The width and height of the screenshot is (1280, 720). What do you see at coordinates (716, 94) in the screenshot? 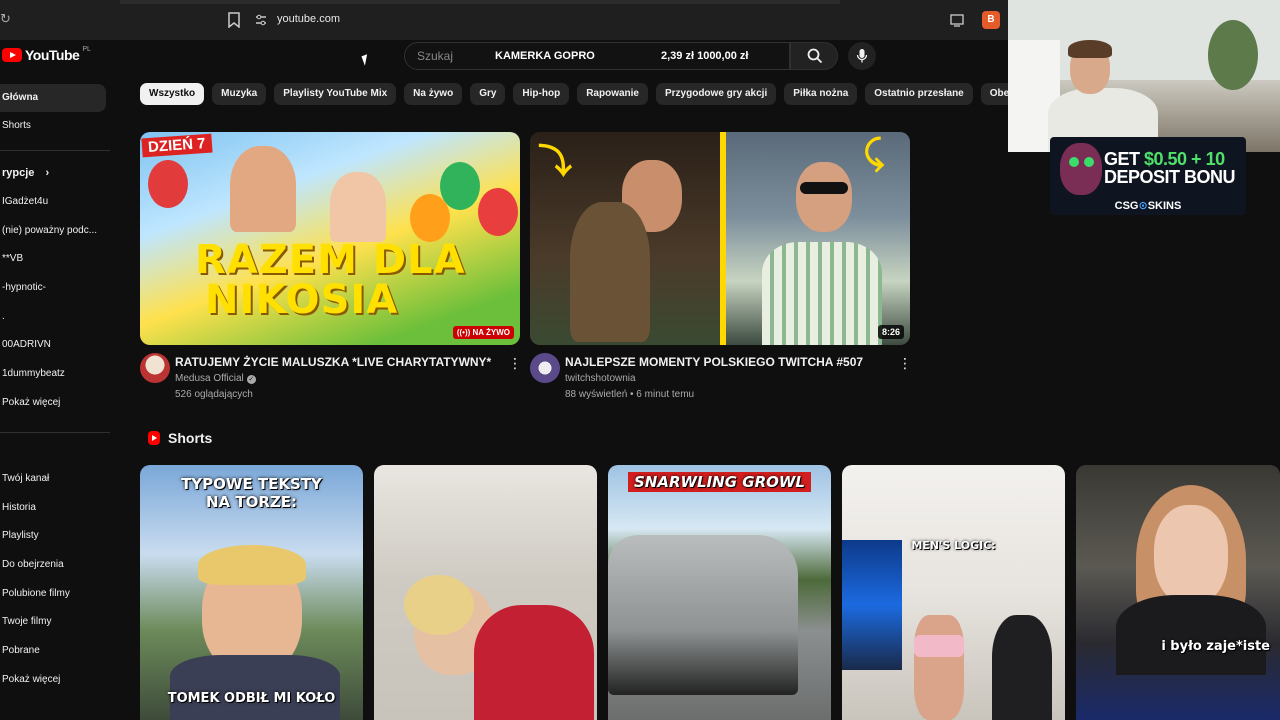
I see `chip-action-adventure: Przygodowe gry akcji` at bounding box center [716, 94].